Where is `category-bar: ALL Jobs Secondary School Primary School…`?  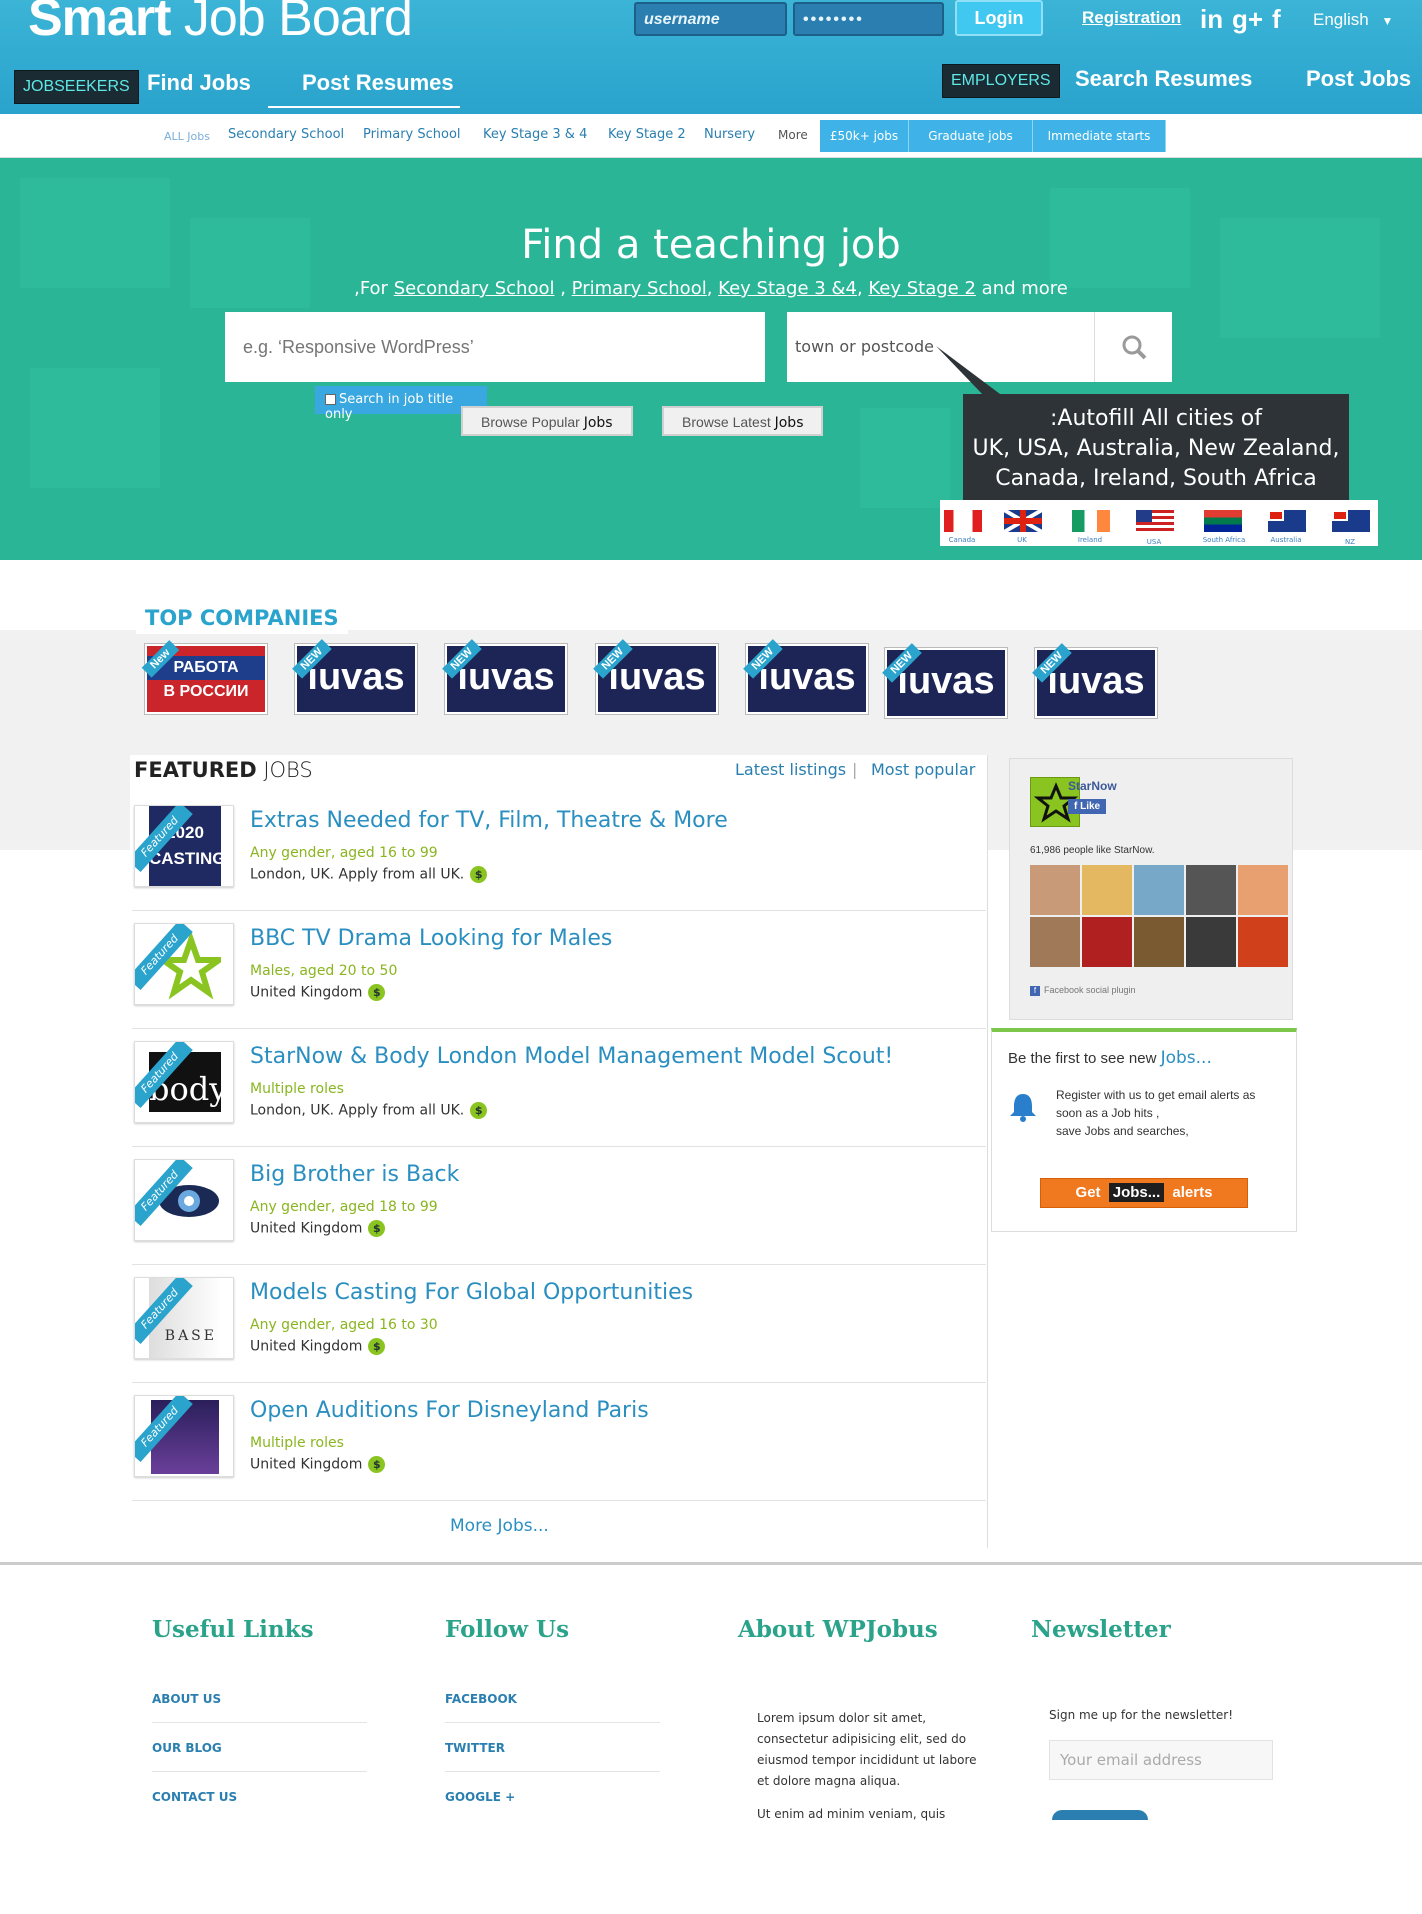
category-bar: ALL Jobs Secondary School Primary School… is located at coordinates (711, 136).